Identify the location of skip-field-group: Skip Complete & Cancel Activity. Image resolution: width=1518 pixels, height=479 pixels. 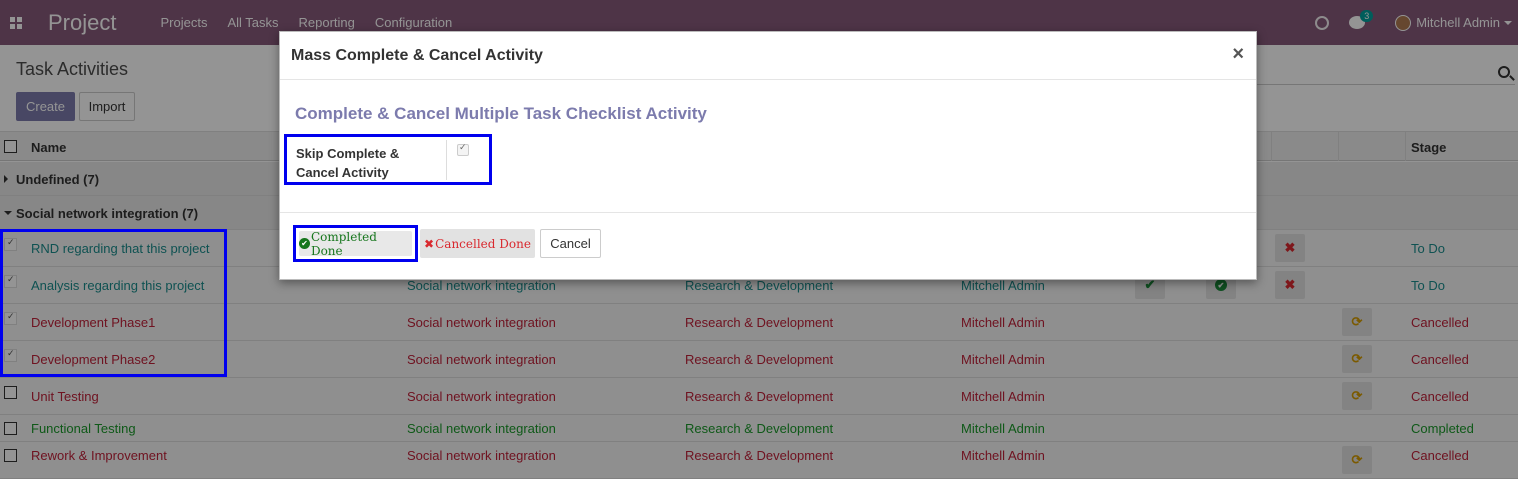
(388, 159).